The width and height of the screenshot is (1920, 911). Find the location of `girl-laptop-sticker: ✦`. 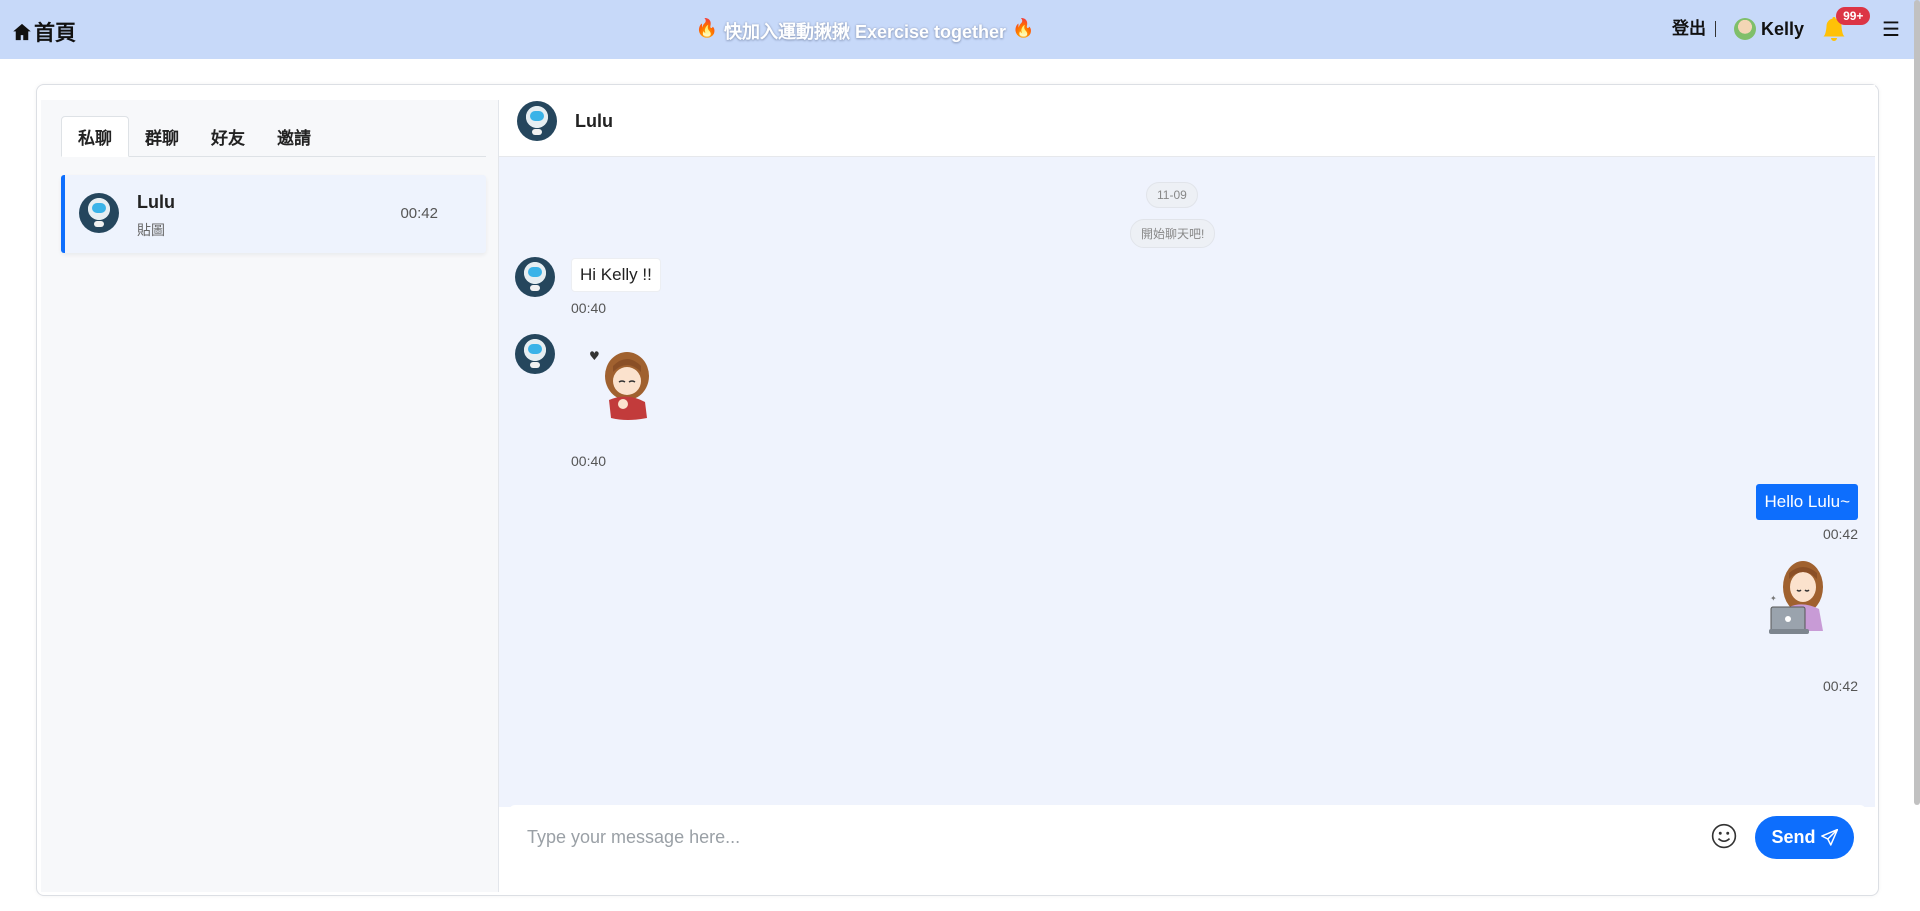

girl-laptop-sticker: ✦ is located at coordinates (1796, 597).